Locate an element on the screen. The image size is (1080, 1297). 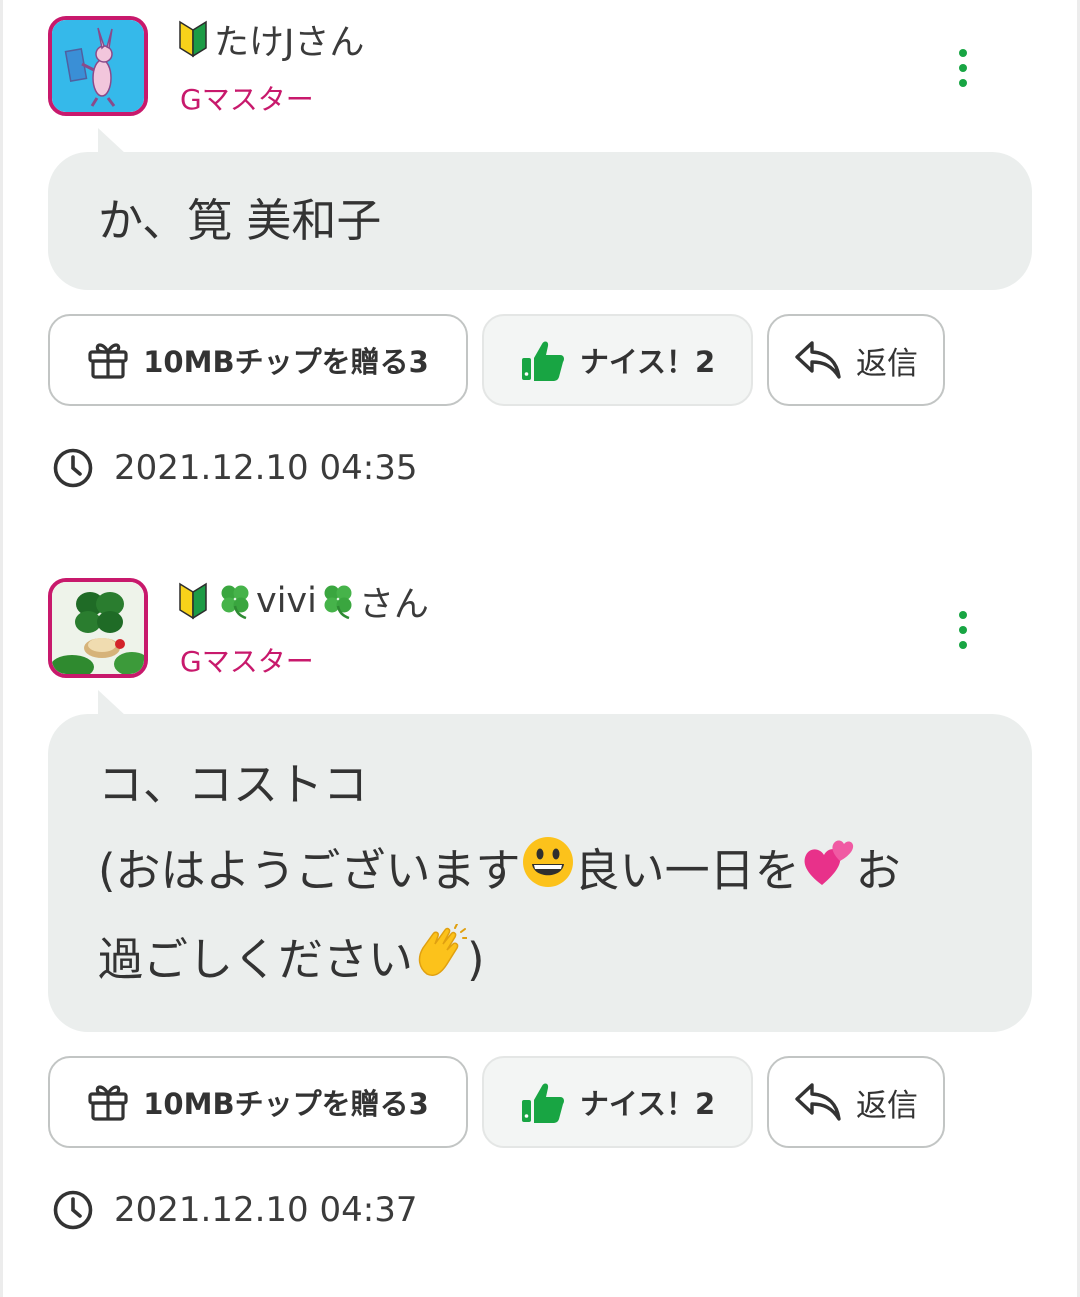
user-name: たけJさん is located at coordinates (289, 42).